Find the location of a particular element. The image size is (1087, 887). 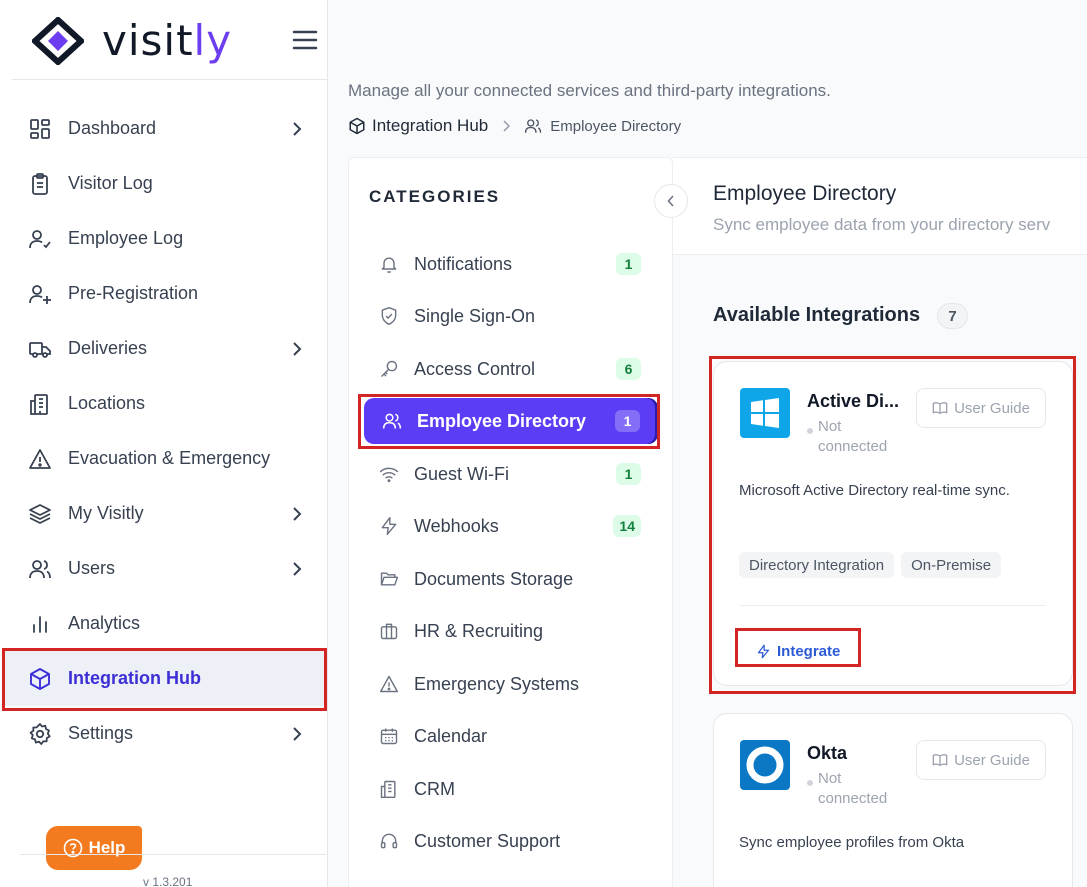

sidebar-item-label: Locations is located at coordinates (107, 403).